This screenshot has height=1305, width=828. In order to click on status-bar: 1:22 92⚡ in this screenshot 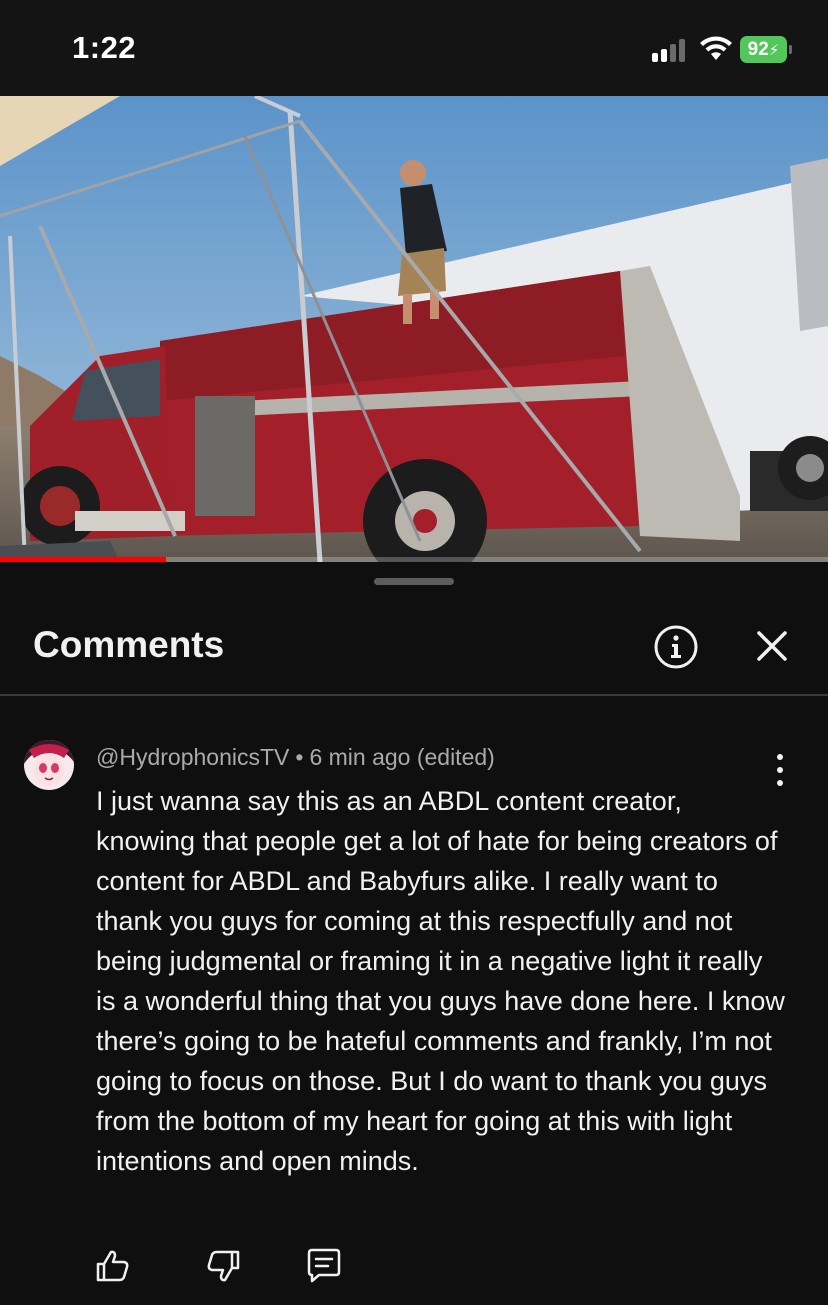, I will do `click(414, 48)`.